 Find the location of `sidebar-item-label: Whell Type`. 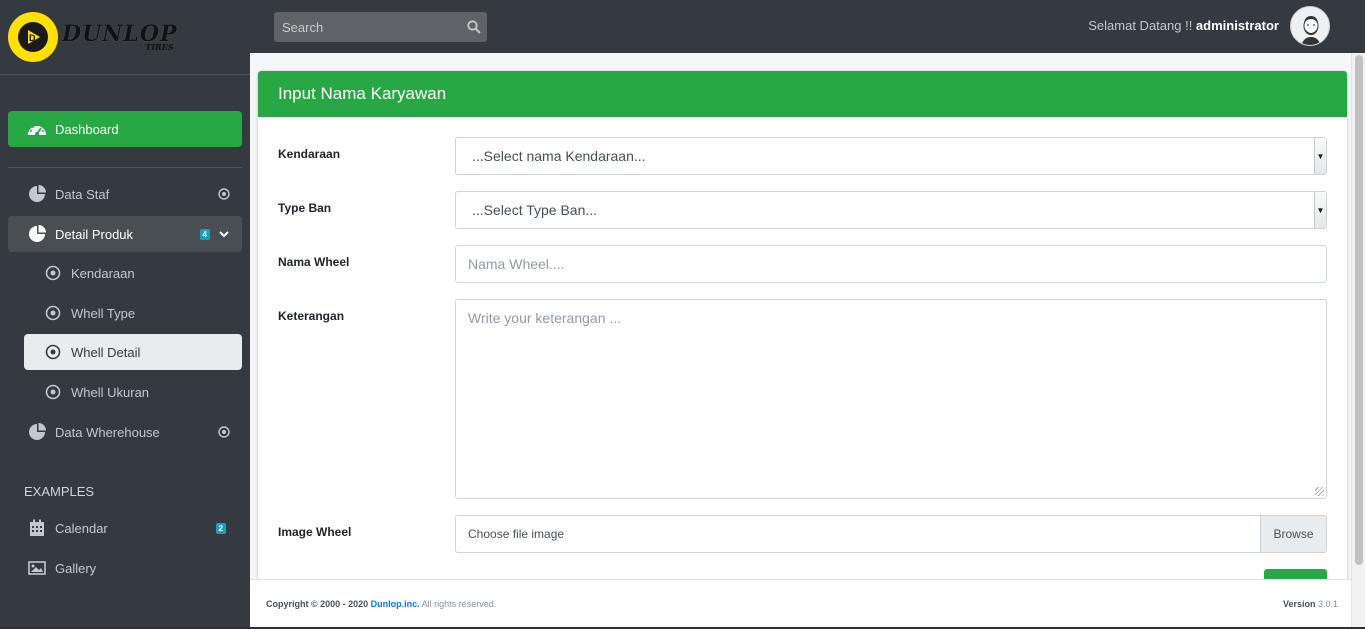

sidebar-item-label: Whell Type is located at coordinates (103, 313).